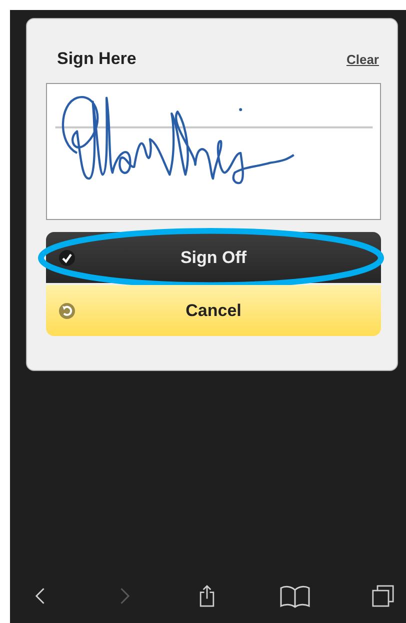  I want to click on action-button: Cancel, so click(213, 310).